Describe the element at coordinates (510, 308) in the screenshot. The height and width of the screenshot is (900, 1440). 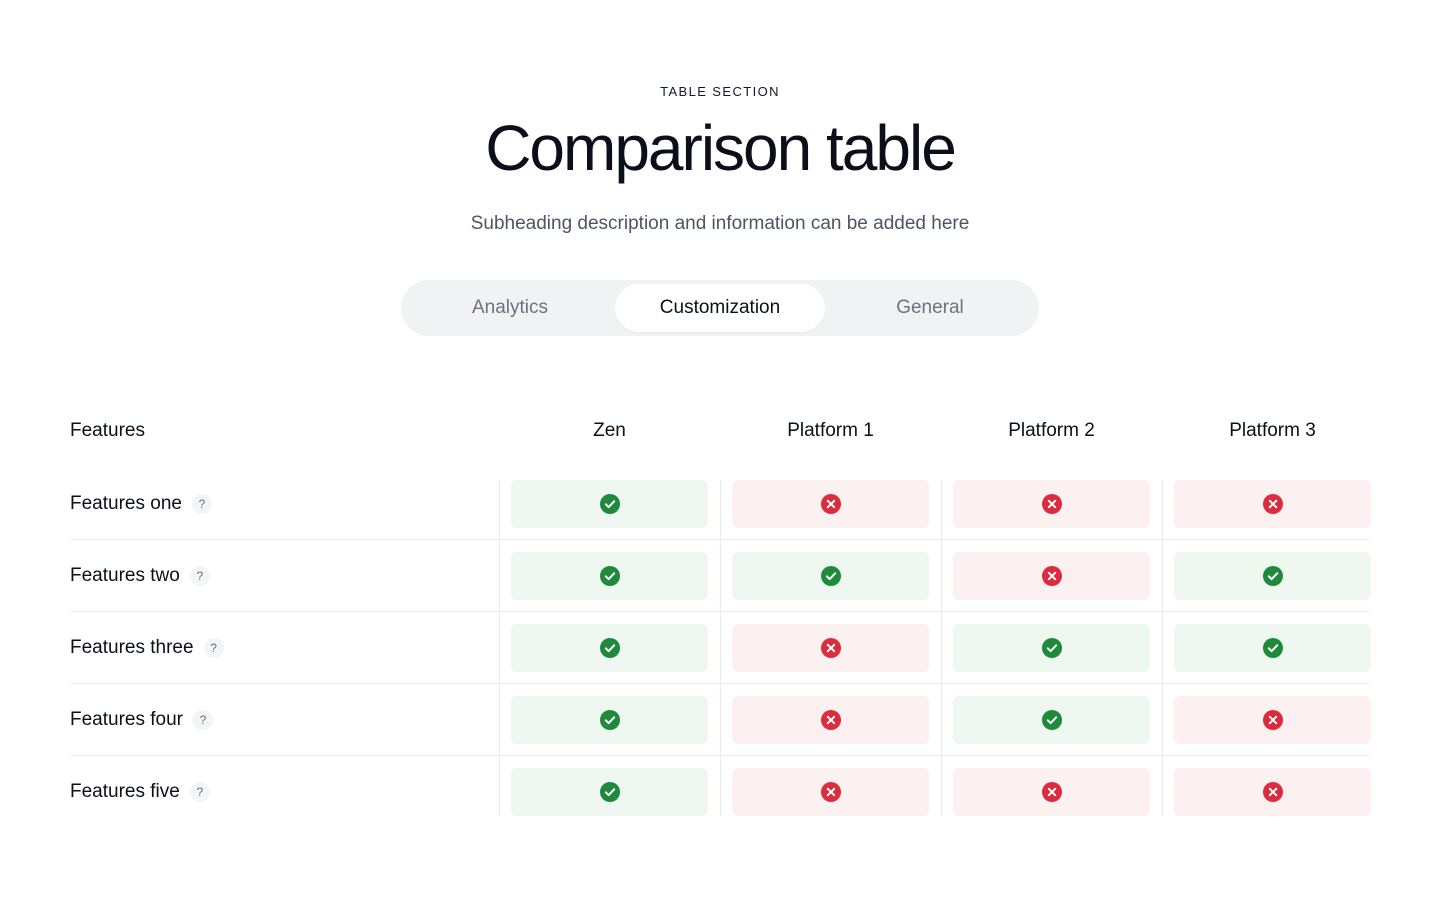
I see `tab-analytics: Analytics` at that location.